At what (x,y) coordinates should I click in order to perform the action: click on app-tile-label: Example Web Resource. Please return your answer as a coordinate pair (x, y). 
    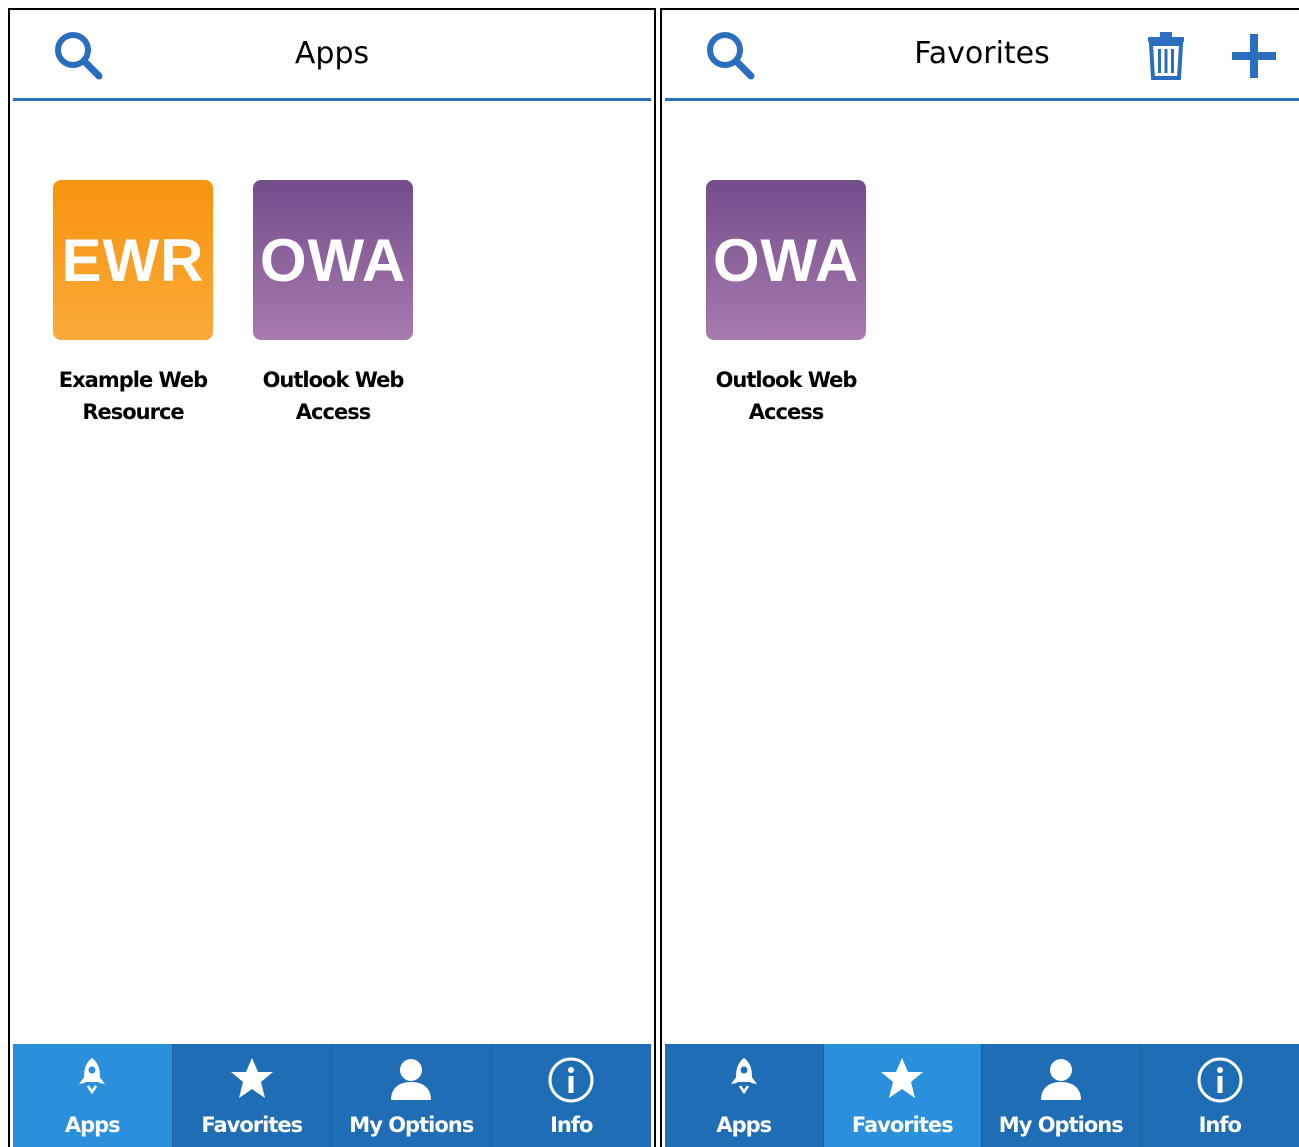
    Looking at the image, I should click on (133, 396).